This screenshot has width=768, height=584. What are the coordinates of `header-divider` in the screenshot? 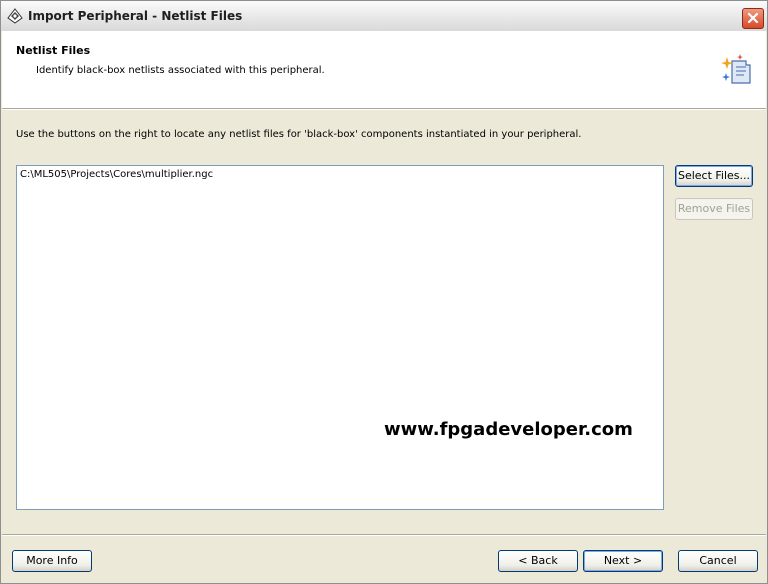 It's located at (384, 109).